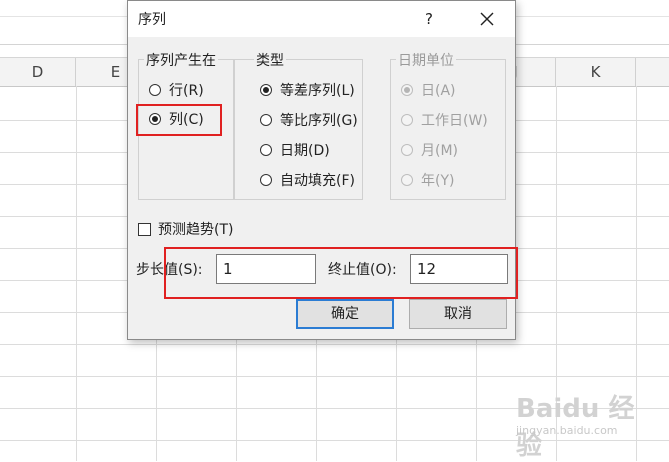 This screenshot has height=462, width=669. Describe the element at coordinates (407, 180) in the screenshot. I see `radio-year-indicator` at that location.